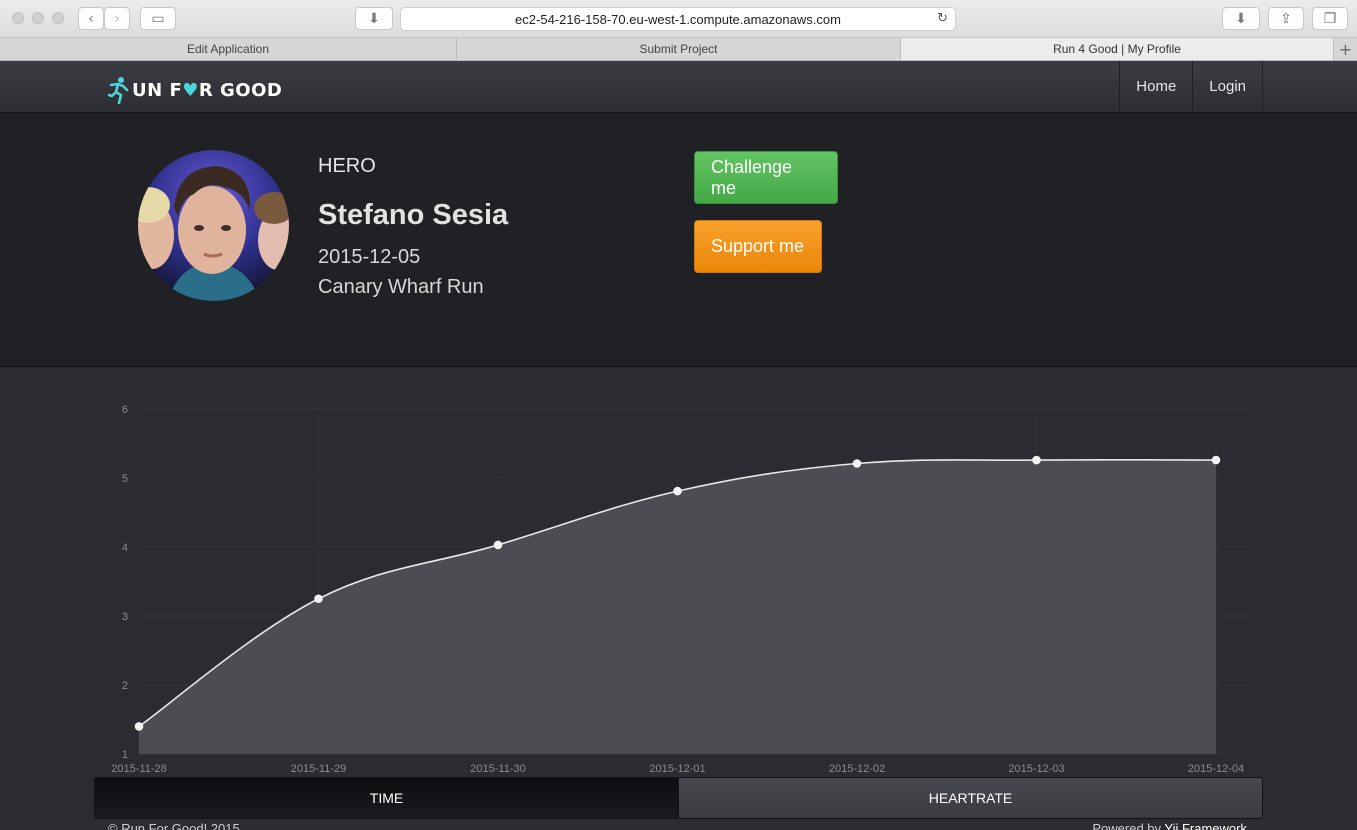 The height and width of the screenshot is (830, 1357). I want to click on avatar, so click(213, 225).